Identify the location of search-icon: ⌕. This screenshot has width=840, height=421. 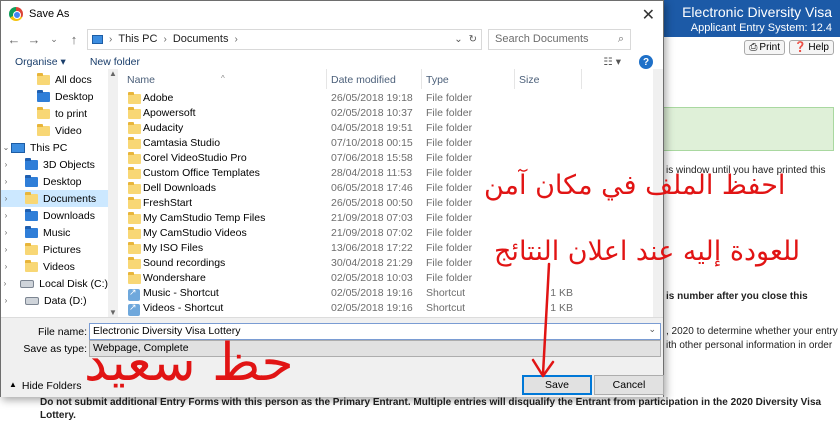
(620, 38).